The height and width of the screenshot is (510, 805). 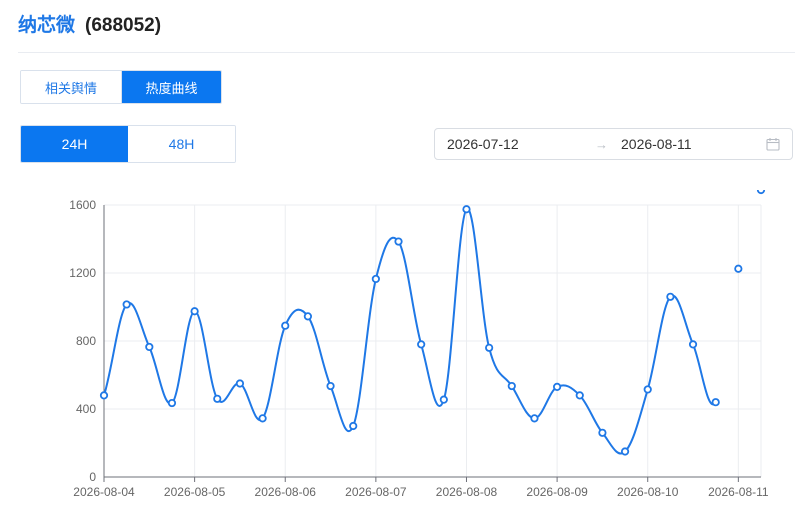 I want to click on y-tick-label: 1600, so click(x=82, y=205).